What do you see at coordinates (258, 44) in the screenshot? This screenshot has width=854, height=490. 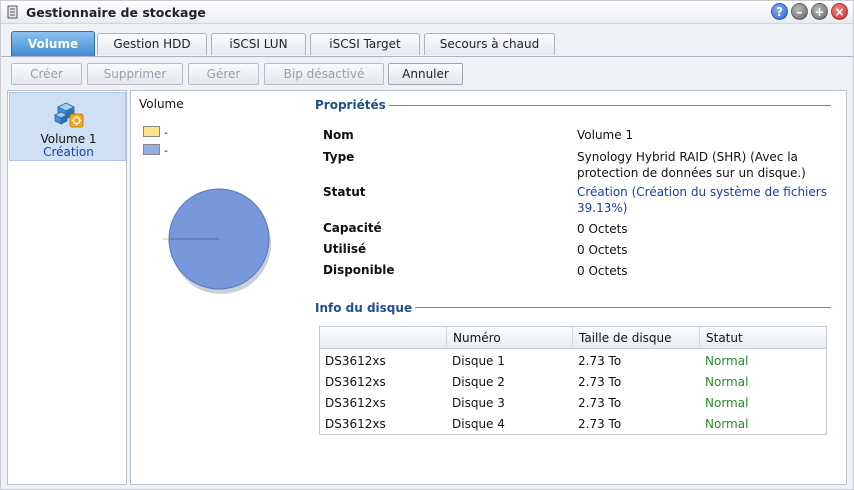 I see `tab-iscsi-lun: iSCSI LUN` at bounding box center [258, 44].